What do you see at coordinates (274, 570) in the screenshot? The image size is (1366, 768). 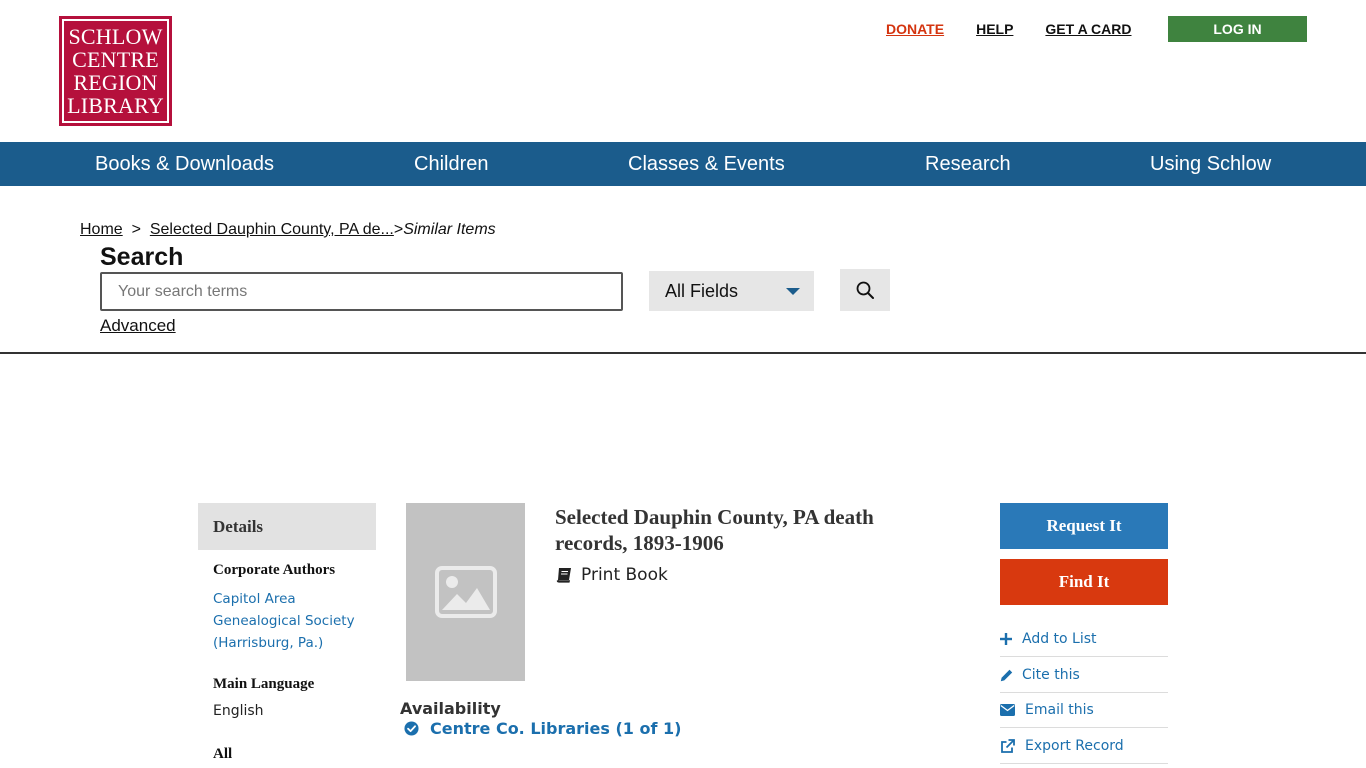 I see `corporate-authors-heading: Corporate Authors` at bounding box center [274, 570].